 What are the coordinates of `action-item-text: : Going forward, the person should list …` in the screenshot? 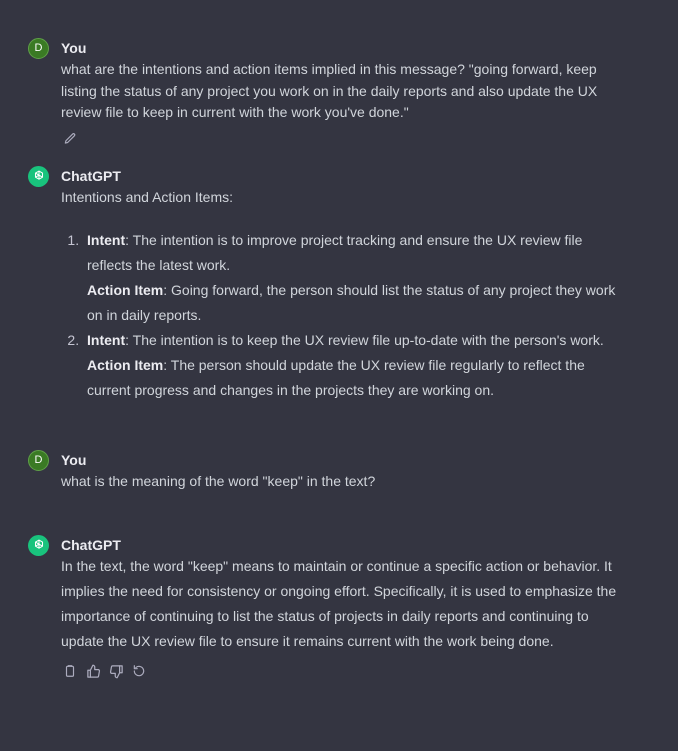 It's located at (351, 302).